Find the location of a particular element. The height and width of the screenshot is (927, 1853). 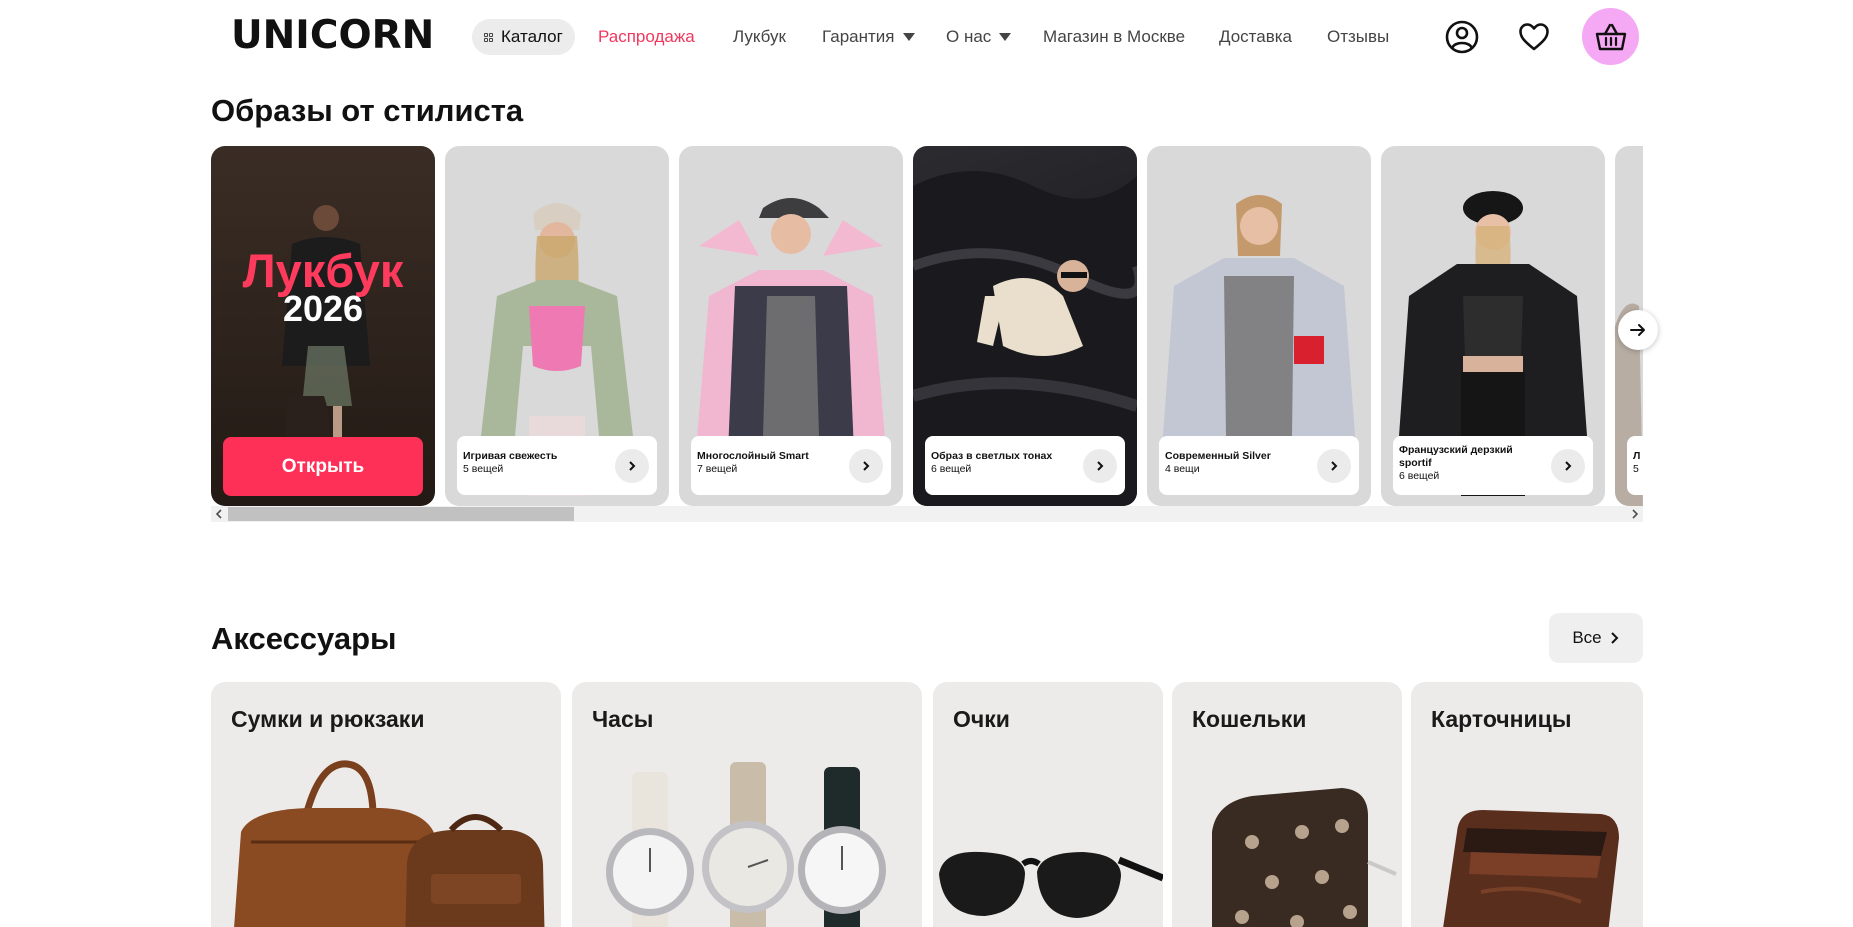

cart-button is located at coordinates (1610, 36).